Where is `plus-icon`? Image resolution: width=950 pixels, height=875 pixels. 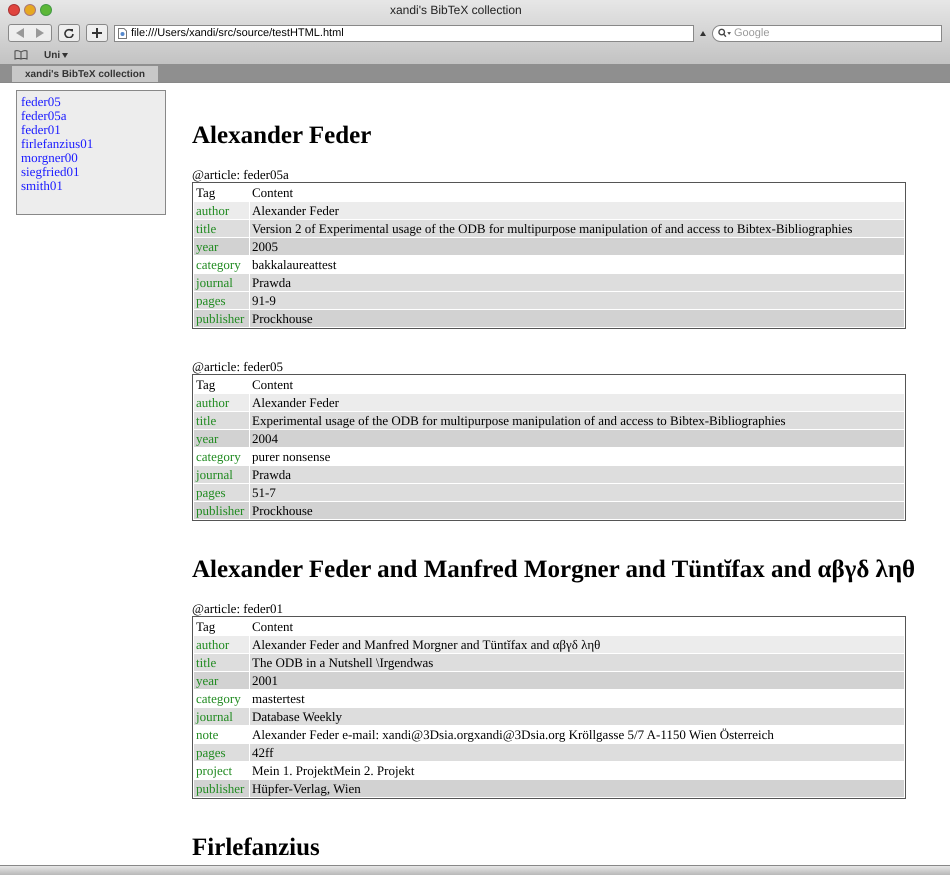 plus-icon is located at coordinates (97, 33).